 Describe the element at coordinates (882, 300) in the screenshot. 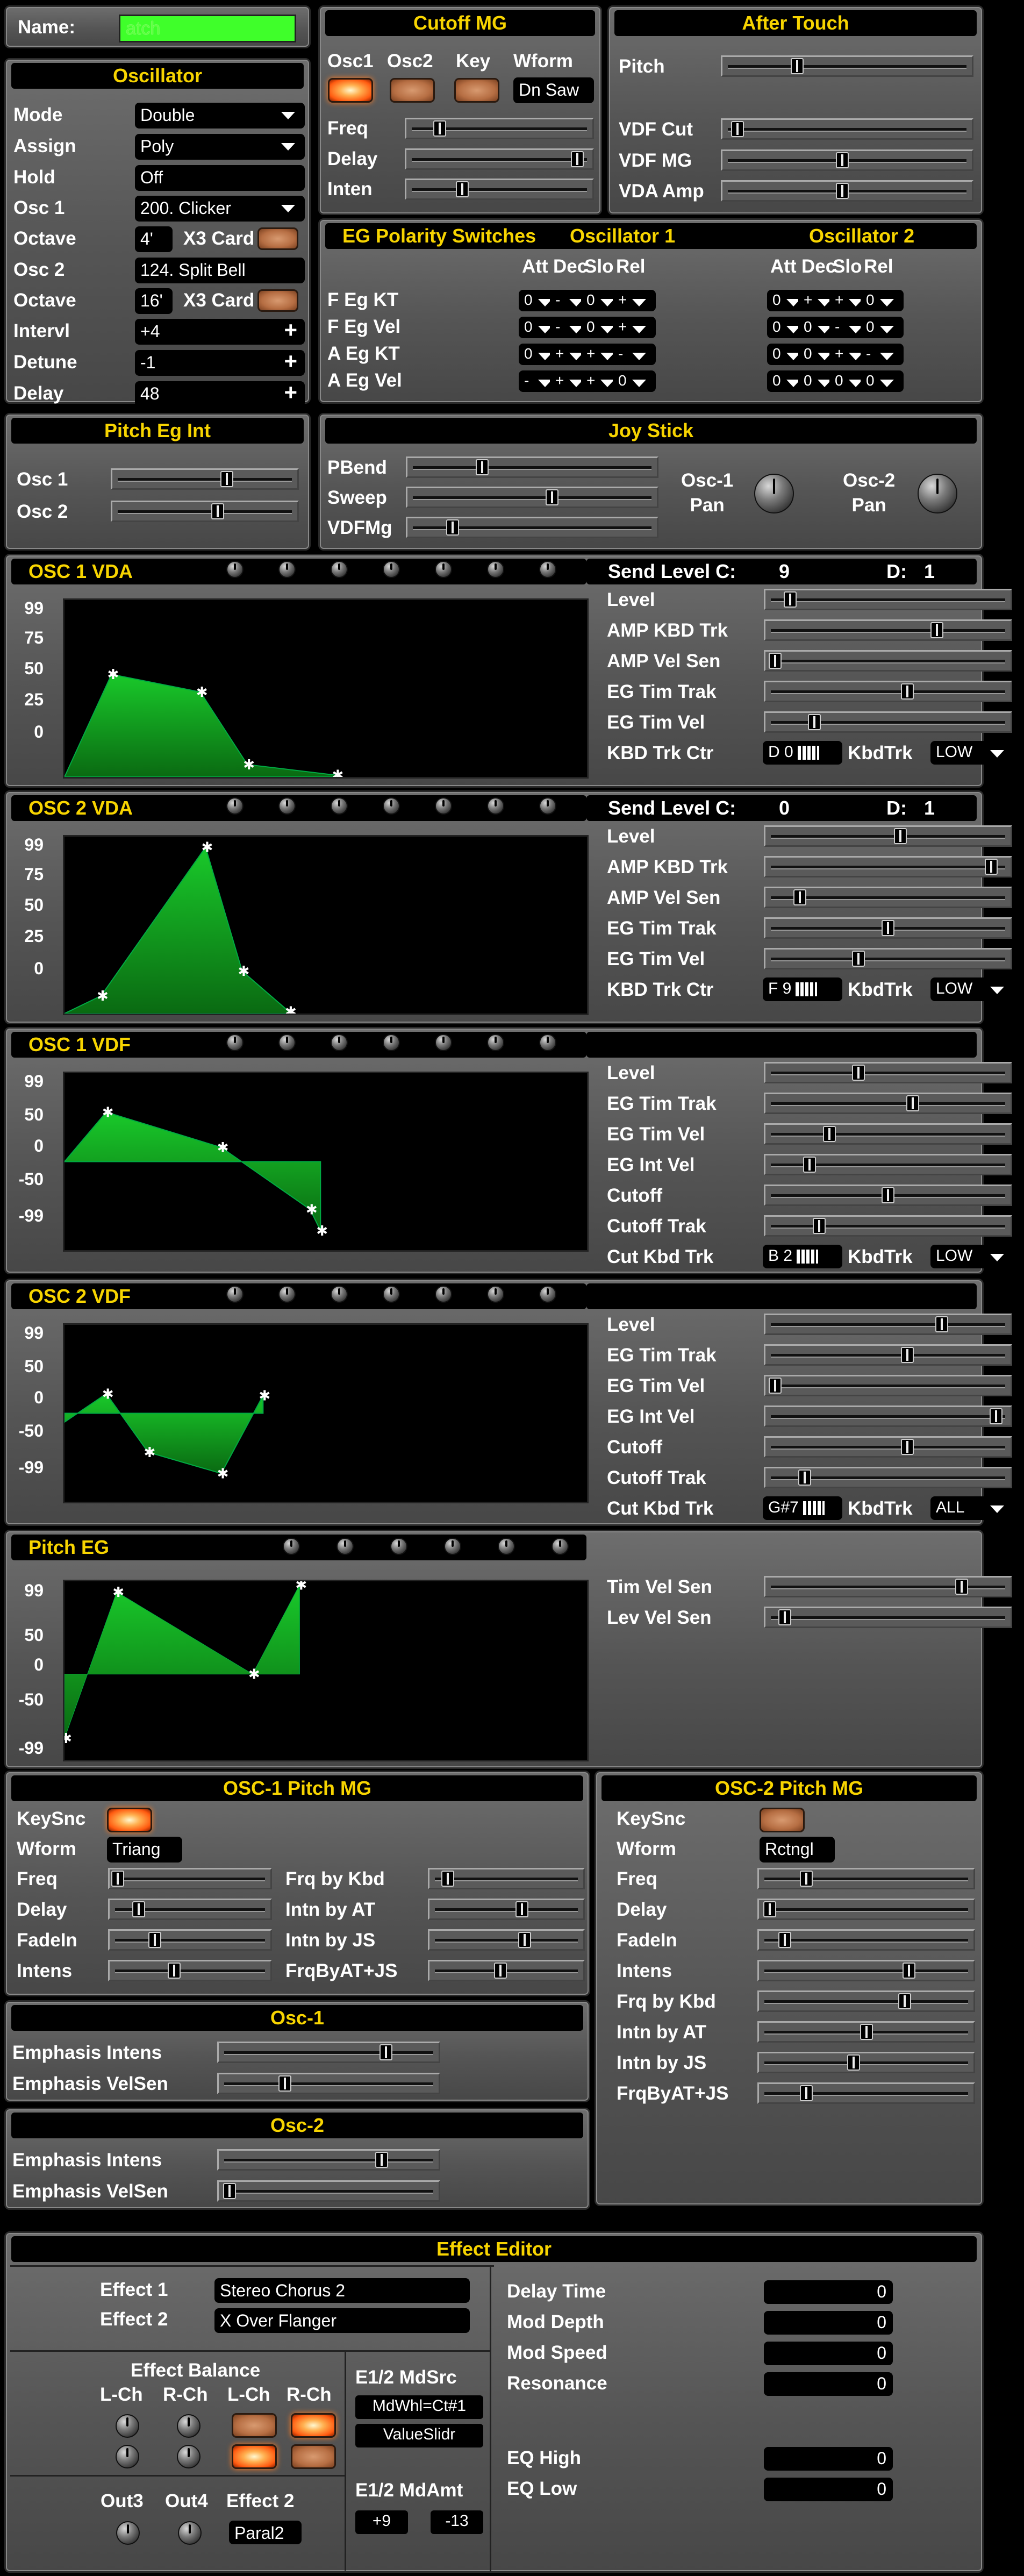

I see `eg-switch-o2: 0` at that location.